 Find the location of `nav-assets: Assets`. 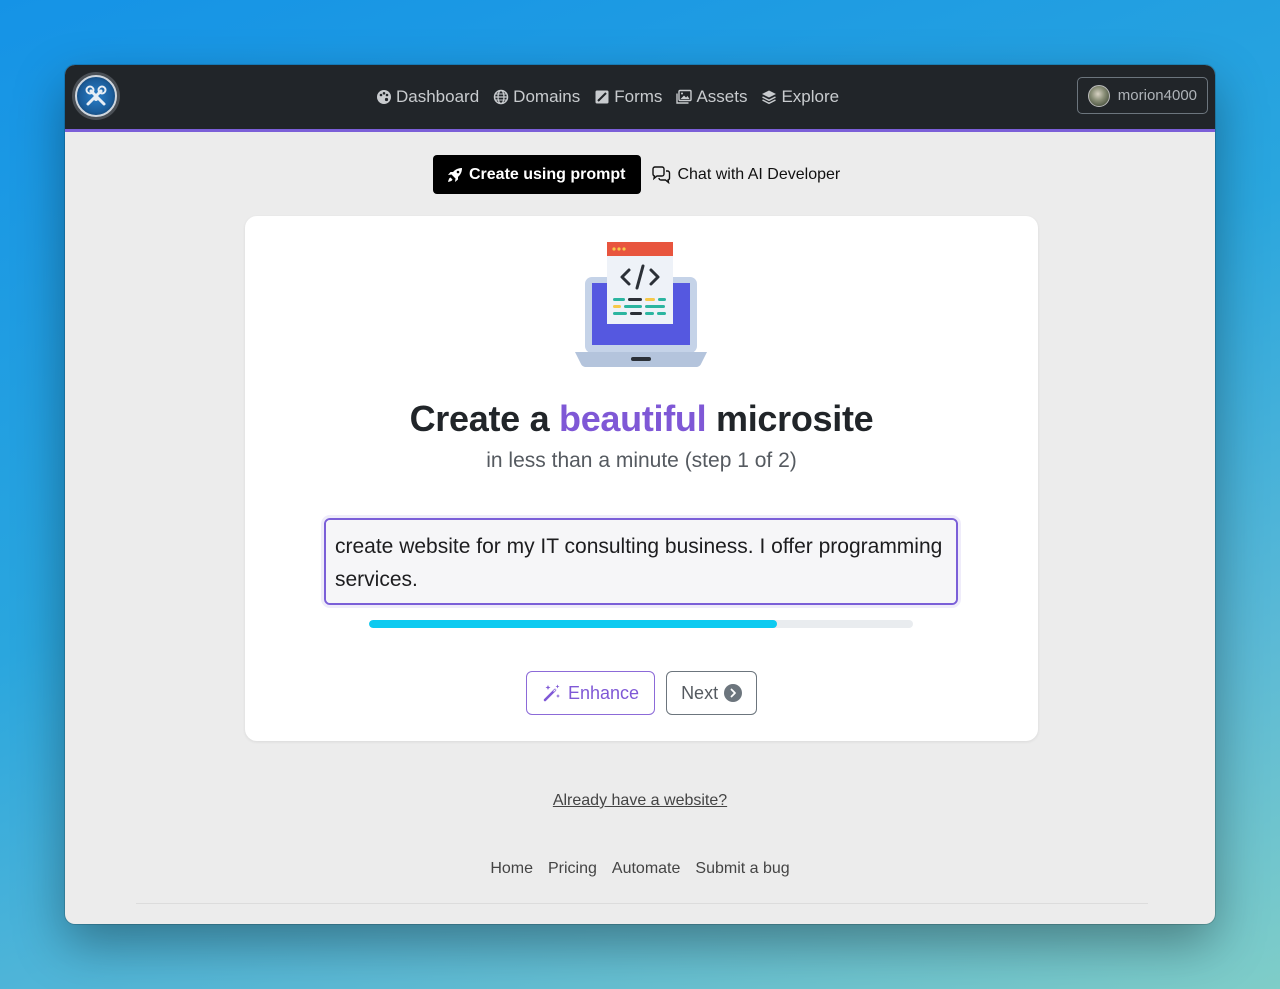

nav-assets: Assets is located at coordinates (711, 97).